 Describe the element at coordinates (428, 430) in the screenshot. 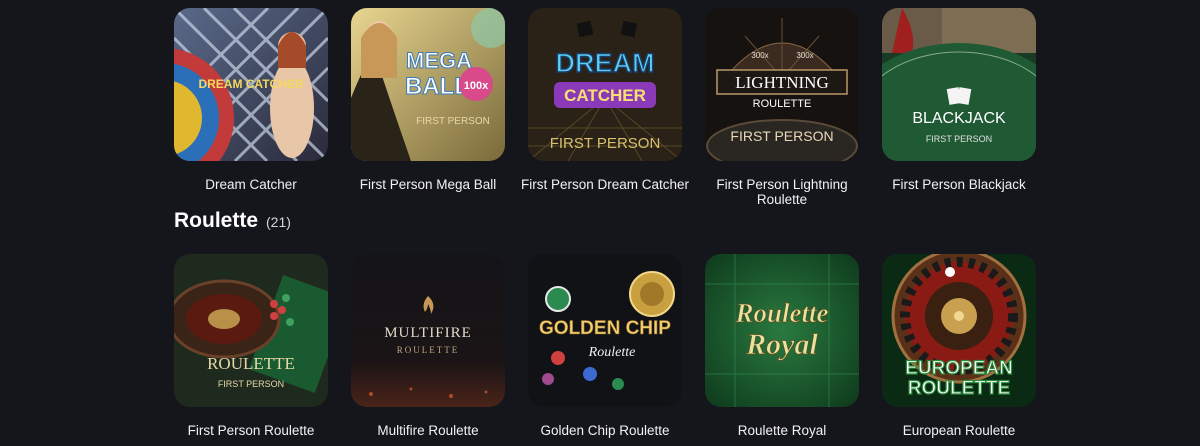

I see `game-title: Multifire Roulette` at that location.